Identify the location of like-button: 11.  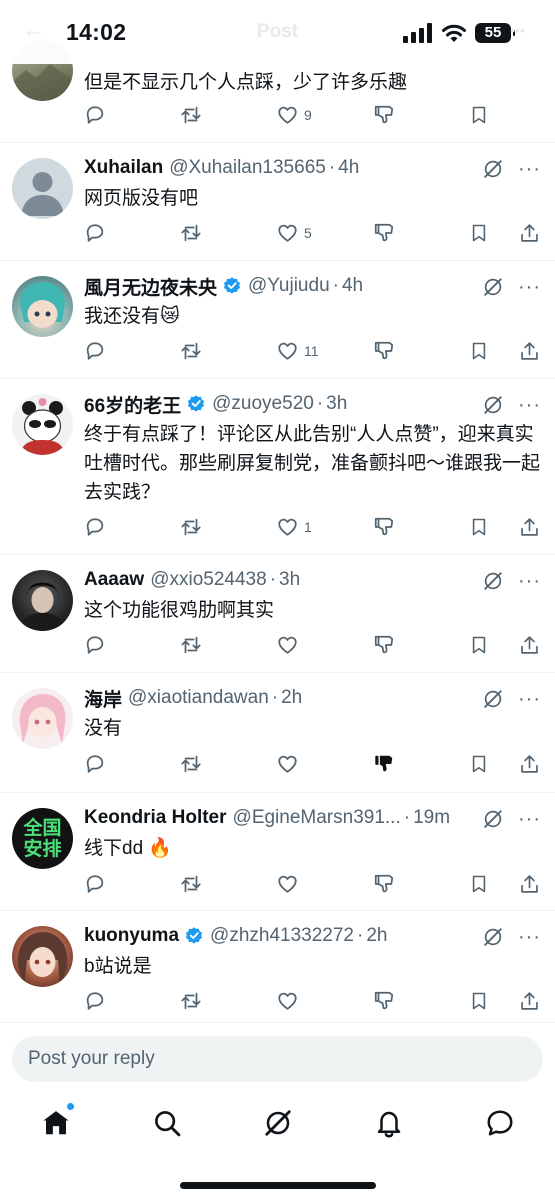
(297, 351).